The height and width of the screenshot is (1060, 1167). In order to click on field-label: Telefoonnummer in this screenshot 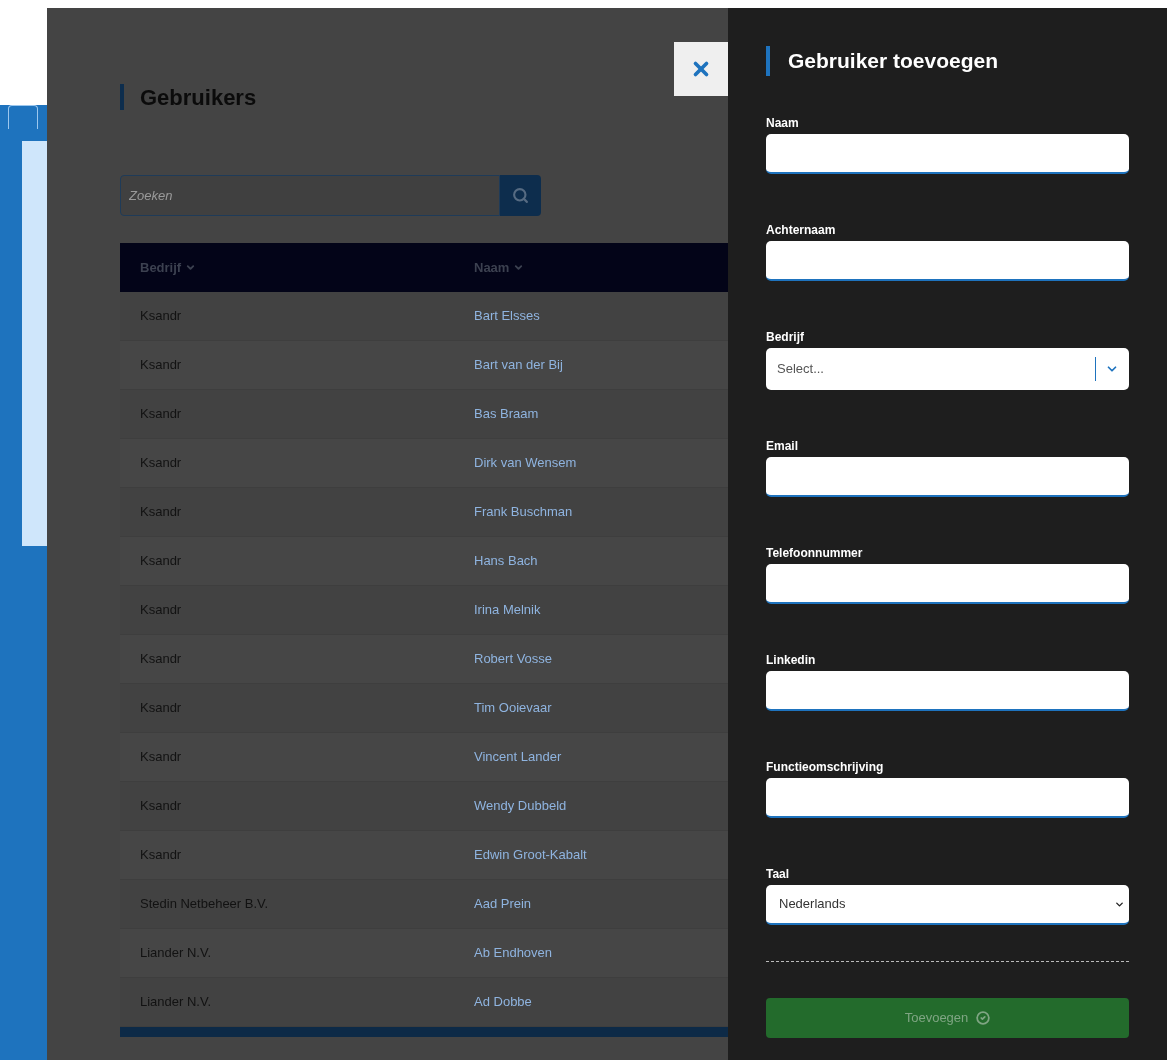, I will do `click(815, 551)`.